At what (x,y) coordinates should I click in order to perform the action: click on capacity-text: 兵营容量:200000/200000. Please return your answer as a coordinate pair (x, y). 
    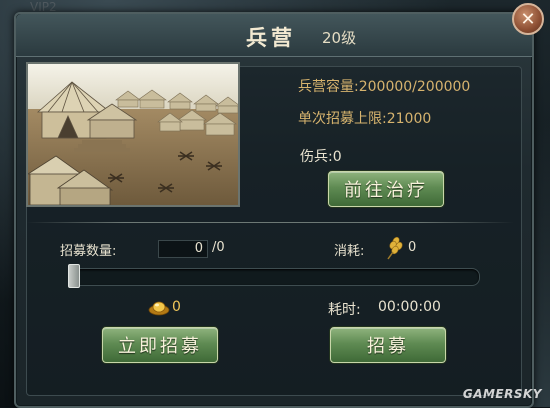
    Looking at the image, I should click on (384, 87).